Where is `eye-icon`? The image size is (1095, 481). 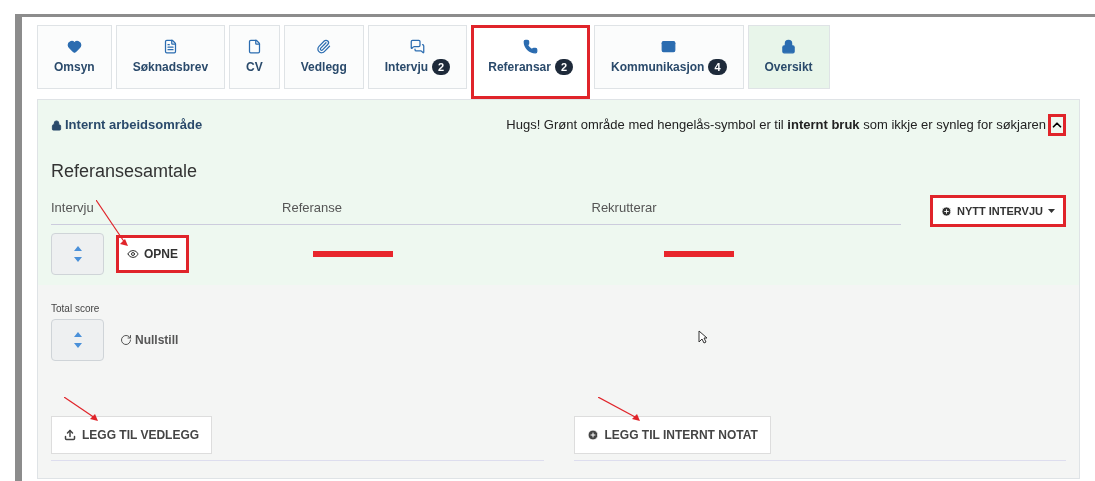
eye-icon is located at coordinates (133, 253).